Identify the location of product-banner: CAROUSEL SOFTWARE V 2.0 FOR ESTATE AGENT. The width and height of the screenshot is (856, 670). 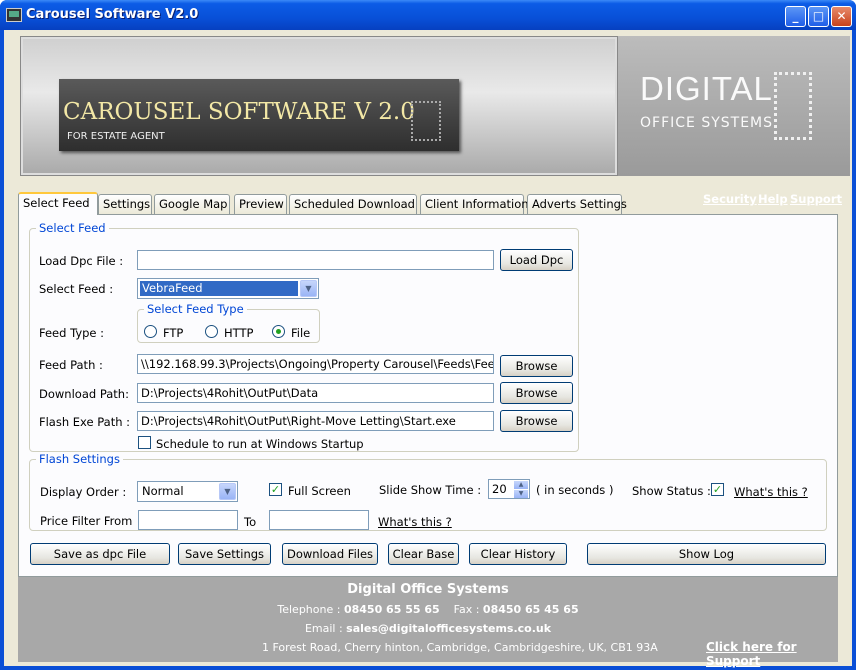
(319, 106).